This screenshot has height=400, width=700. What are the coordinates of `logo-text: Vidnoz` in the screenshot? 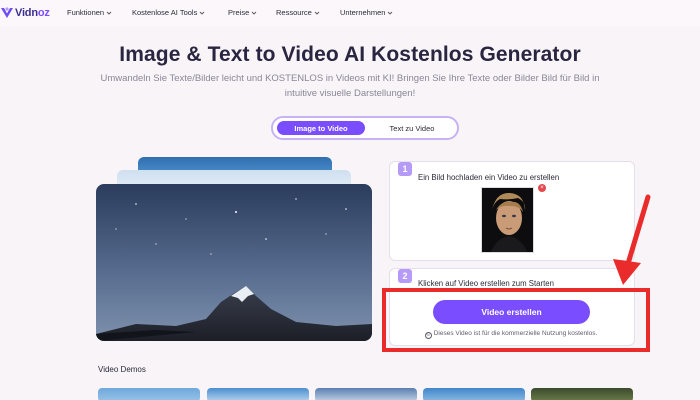 It's located at (32, 13).